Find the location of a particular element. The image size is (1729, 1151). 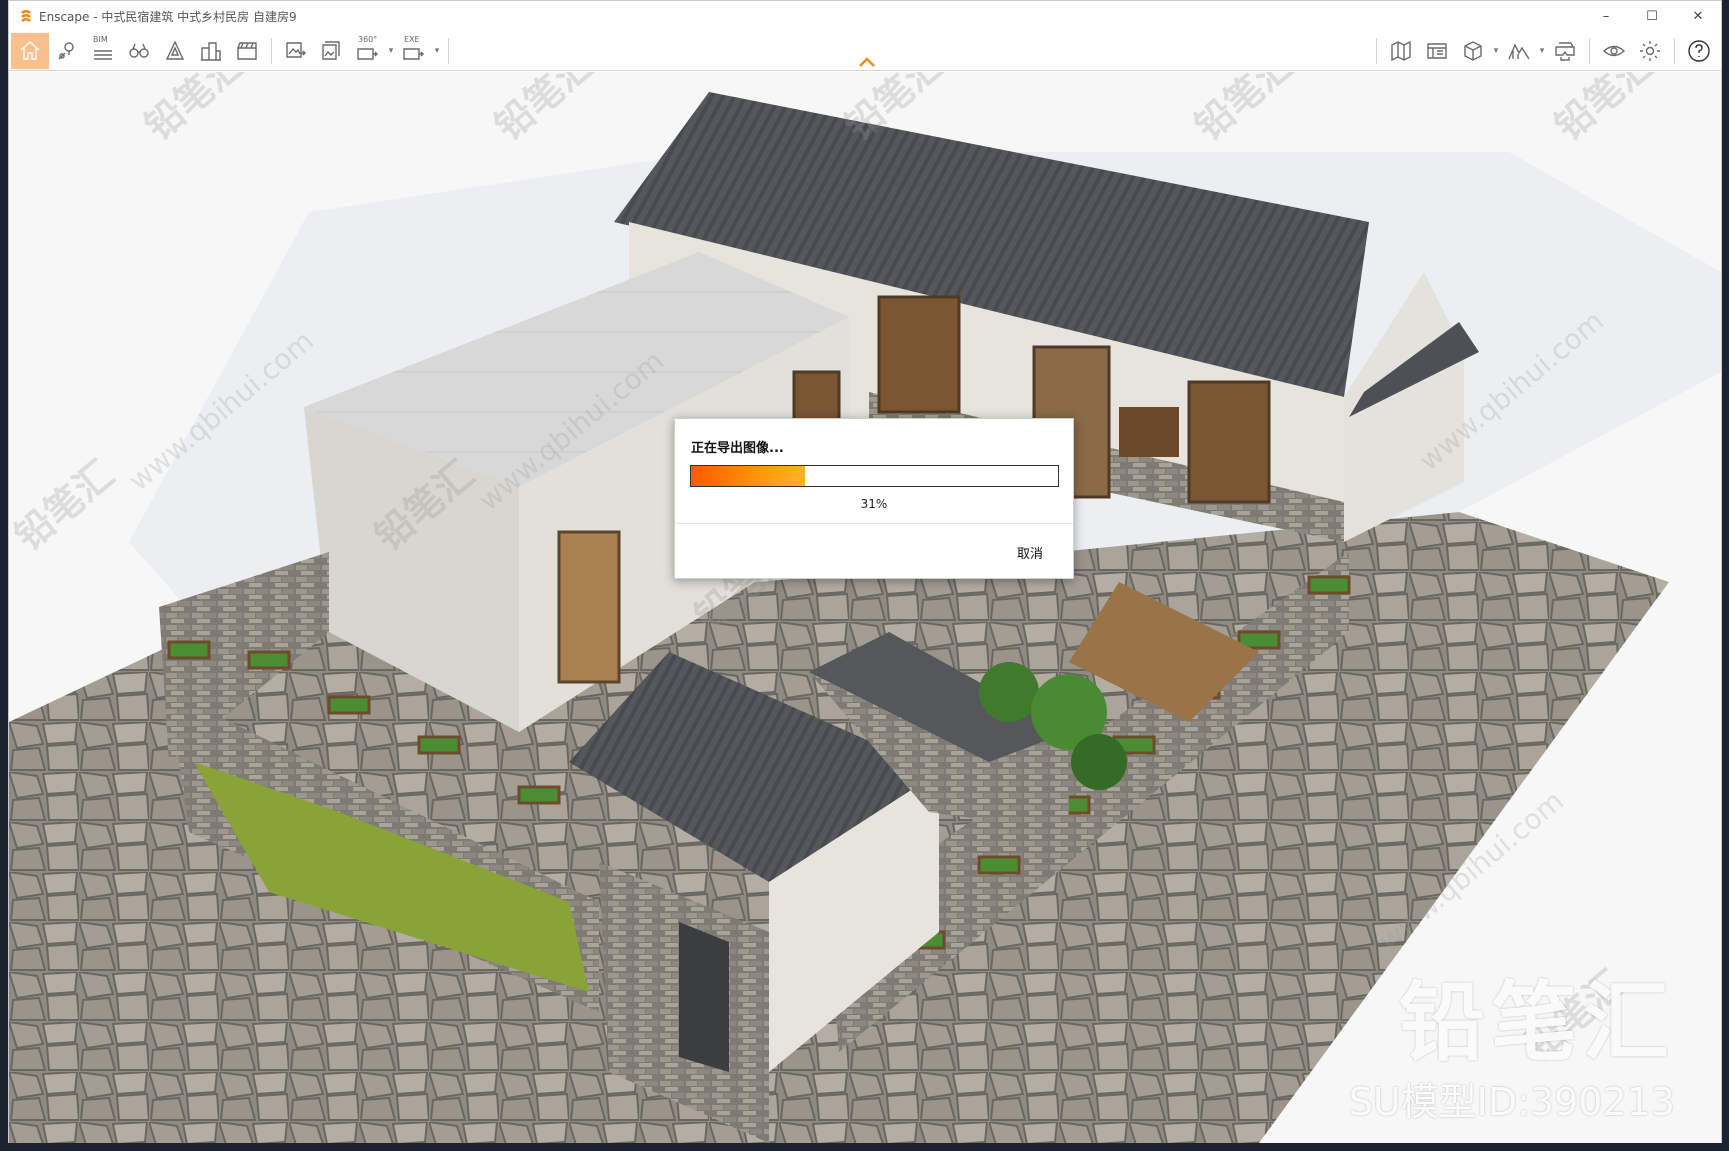

exe-tag: EXE is located at coordinates (412, 39).